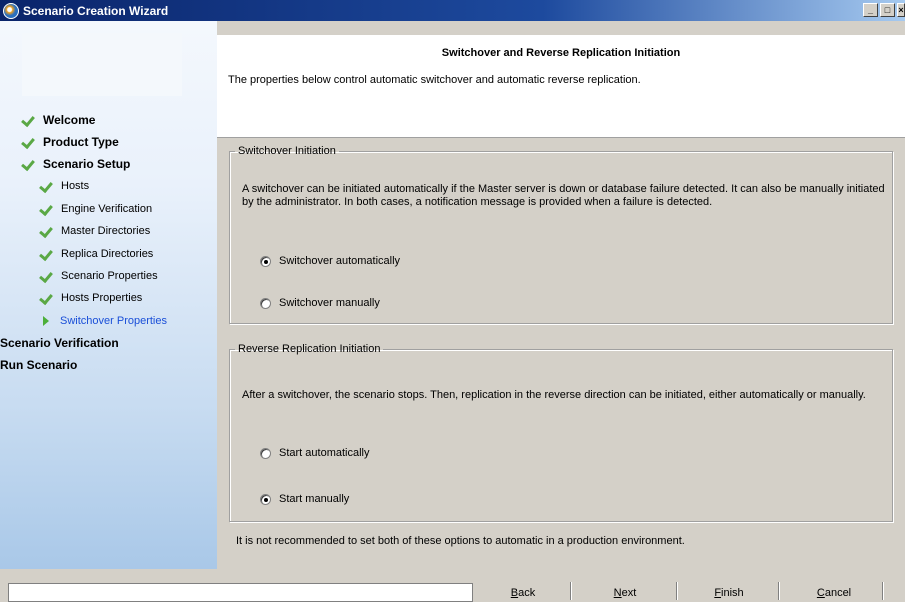  I want to click on next-button: Next, so click(625, 593).